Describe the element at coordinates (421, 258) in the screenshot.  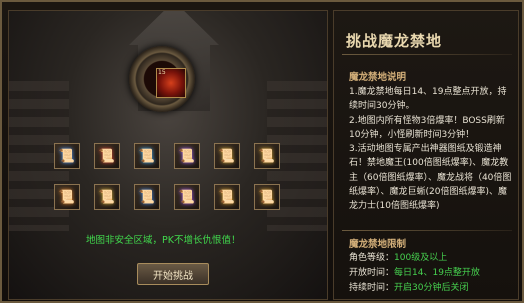
I see `limit-level-value: 100级及以上` at that location.